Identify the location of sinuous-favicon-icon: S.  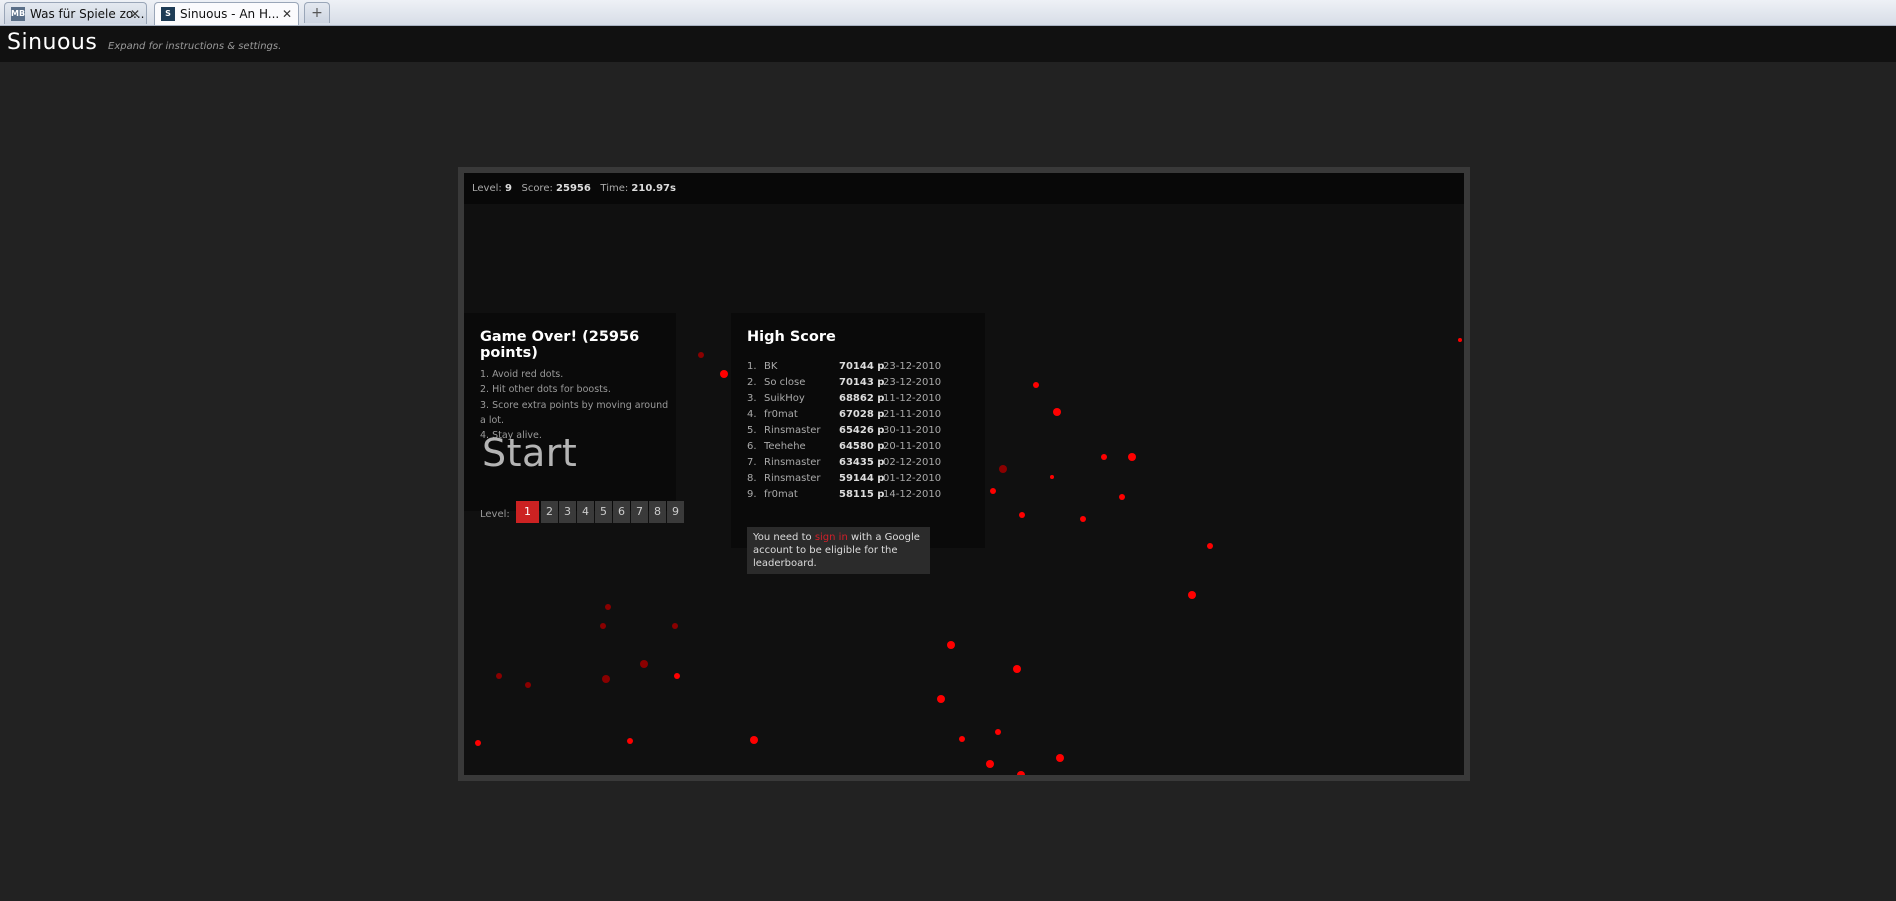
(168, 14).